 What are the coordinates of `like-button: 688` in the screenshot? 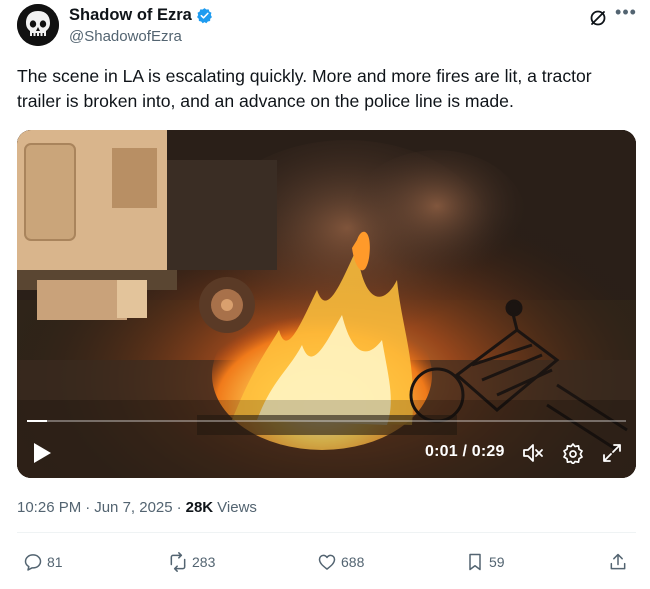 It's located at (340, 562).